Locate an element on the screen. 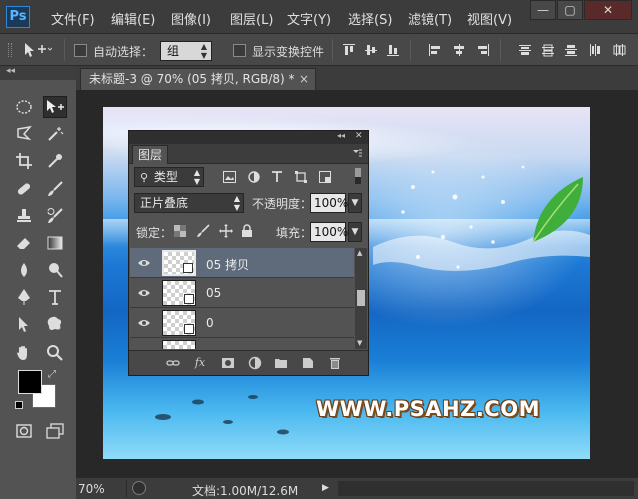 The width and height of the screenshot is (638, 499). restore-button: ▢ is located at coordinates (570, 10).